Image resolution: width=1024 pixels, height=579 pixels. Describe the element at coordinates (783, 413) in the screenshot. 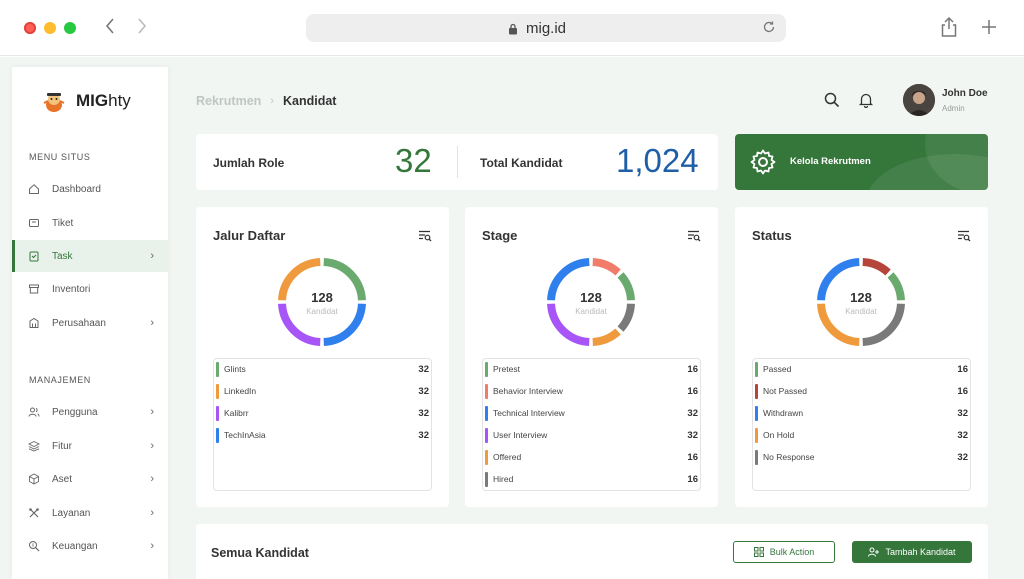

I see `legend-label: Withdrawn` at that location.